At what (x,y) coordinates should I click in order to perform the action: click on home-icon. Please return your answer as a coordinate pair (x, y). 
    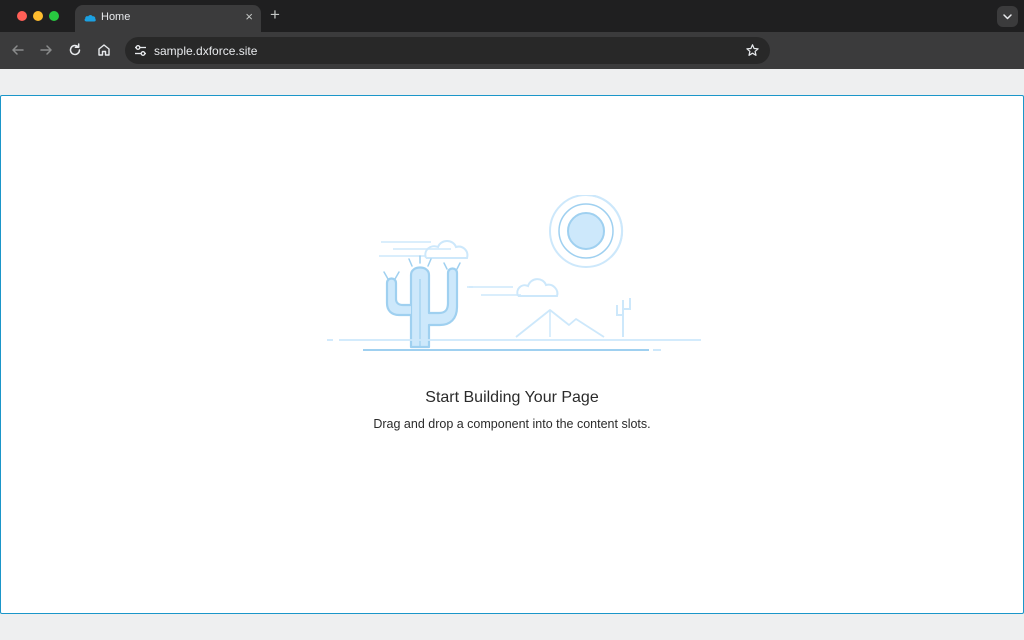
    Looking at the image, I should click on (104, 50).